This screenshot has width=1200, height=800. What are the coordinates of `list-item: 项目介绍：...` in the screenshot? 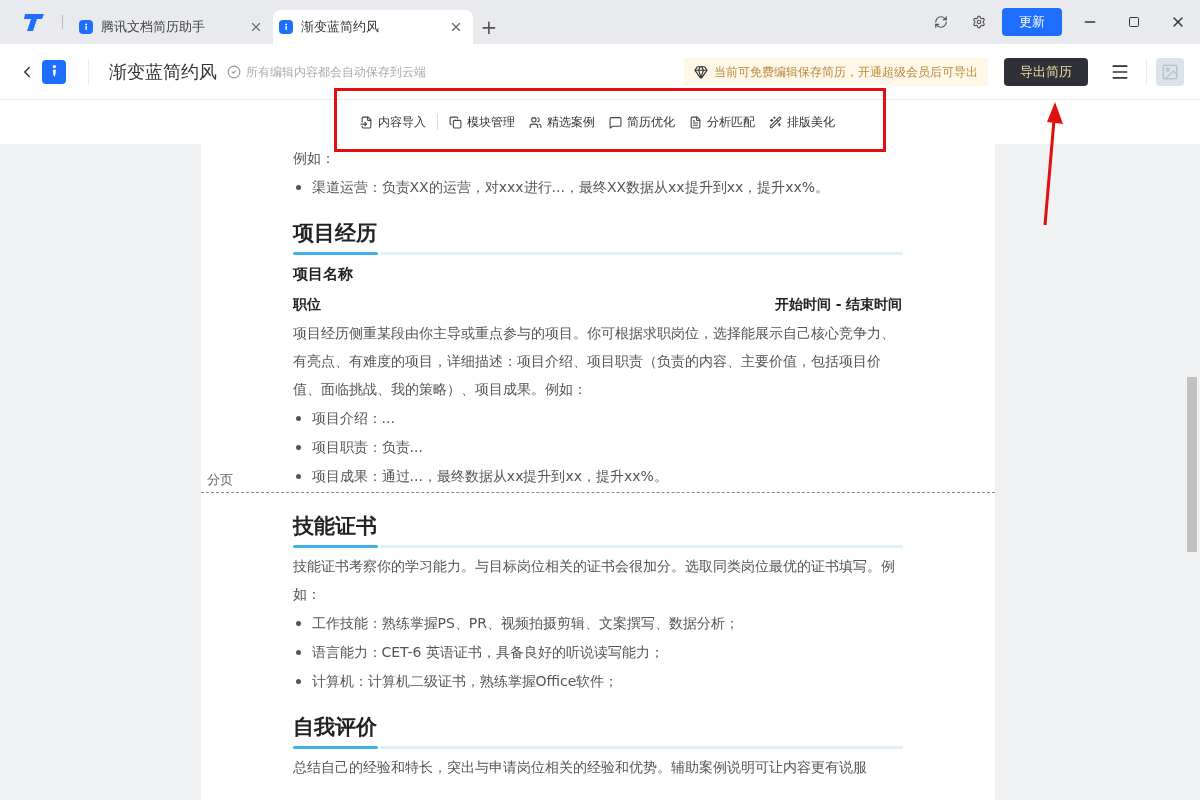 It's located at (353, 418).